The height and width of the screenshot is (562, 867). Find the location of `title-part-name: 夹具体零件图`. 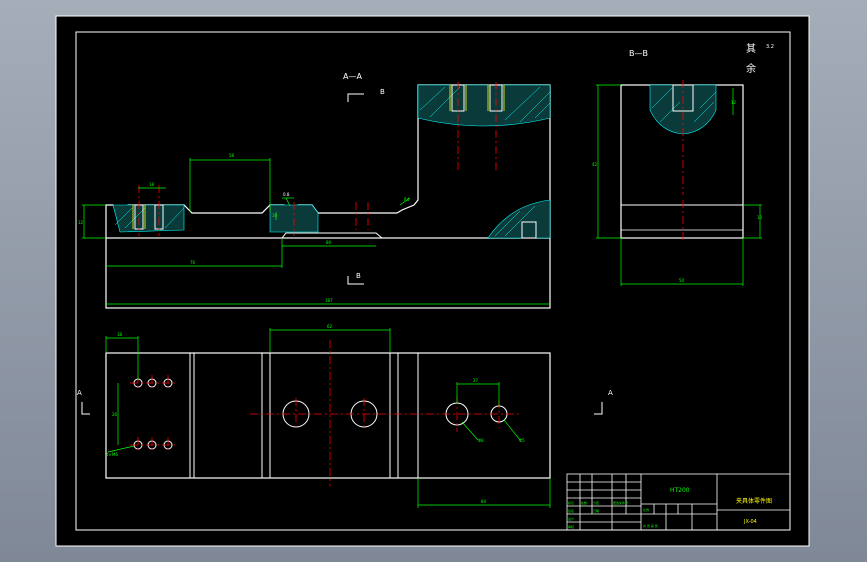

title-part-name: 夹具体零件图 is located at coordinates (754, 501).